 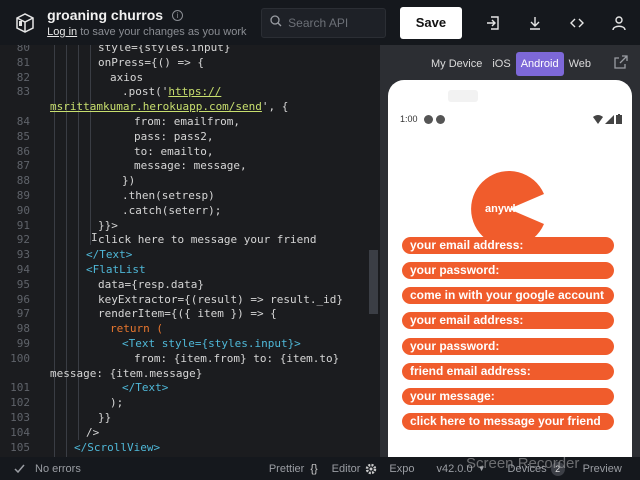 What do you see at coordinates (67, 403) in the screenshot?
I see `code-line: 102);` at bounding box center [67, 403].